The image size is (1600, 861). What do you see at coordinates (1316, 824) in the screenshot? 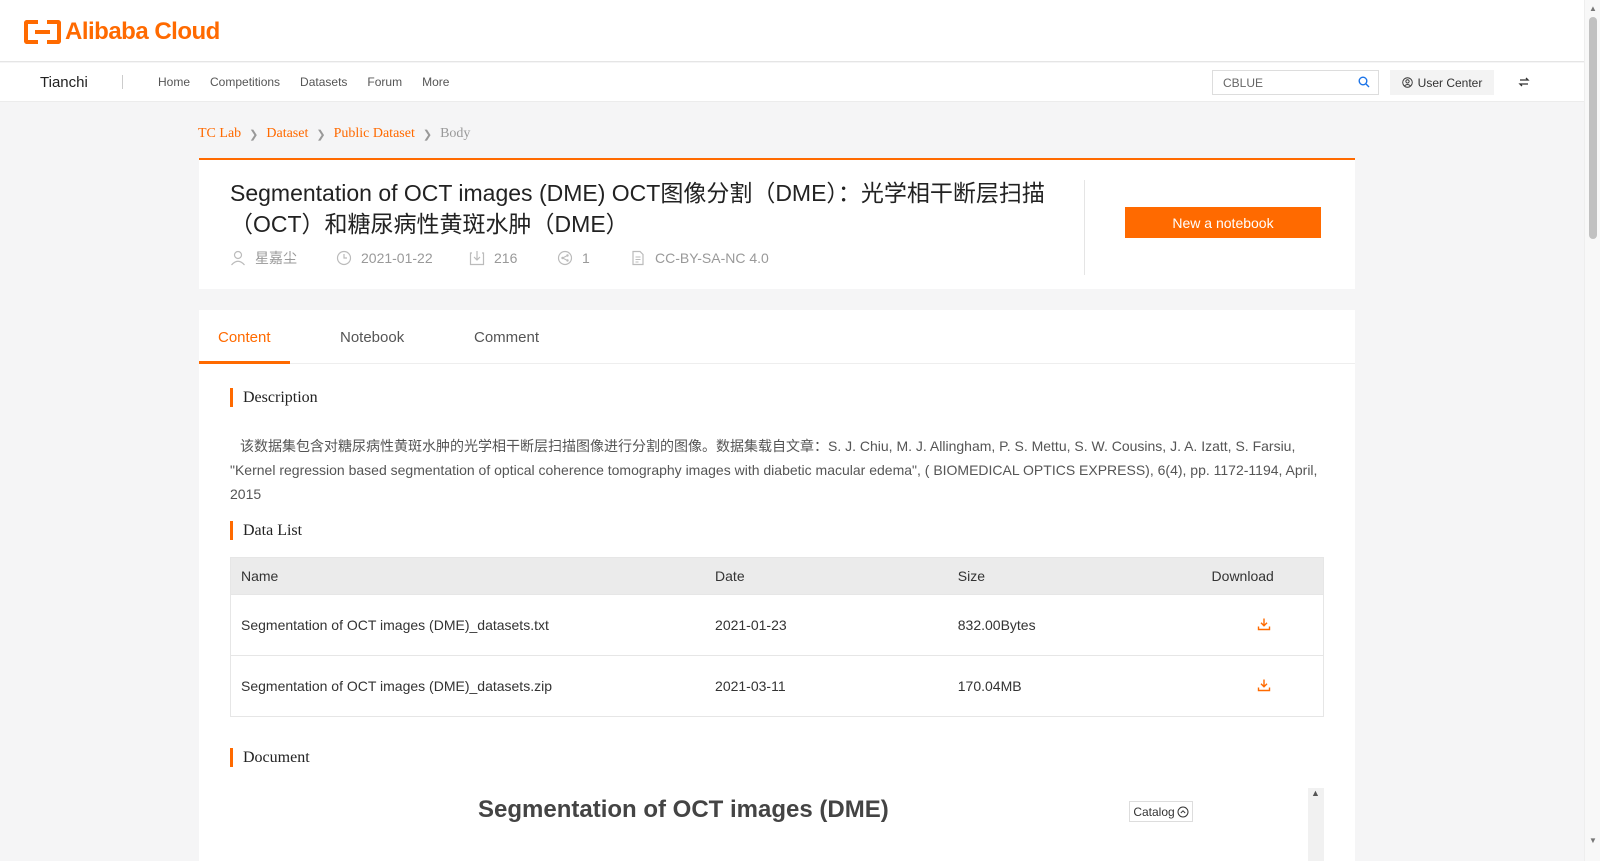
I see `document-scrollbar: ▲` at bounding box center [1316, 824].